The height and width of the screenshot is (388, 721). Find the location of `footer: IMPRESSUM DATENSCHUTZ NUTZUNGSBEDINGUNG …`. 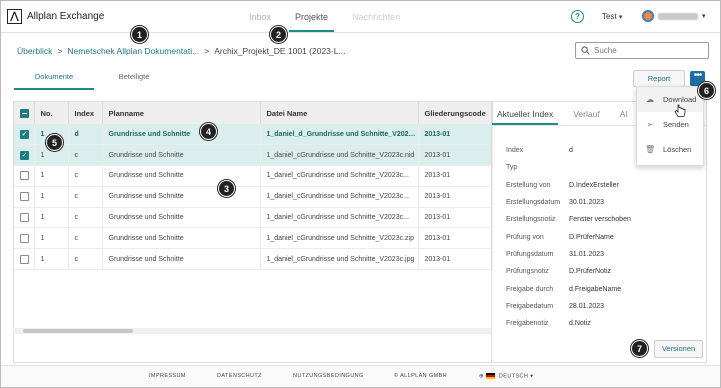

footer: IMPRESSUM DATENSCHUTZ NUTZUNGSBEDINGUNG … is located at coordinates (360, 376).